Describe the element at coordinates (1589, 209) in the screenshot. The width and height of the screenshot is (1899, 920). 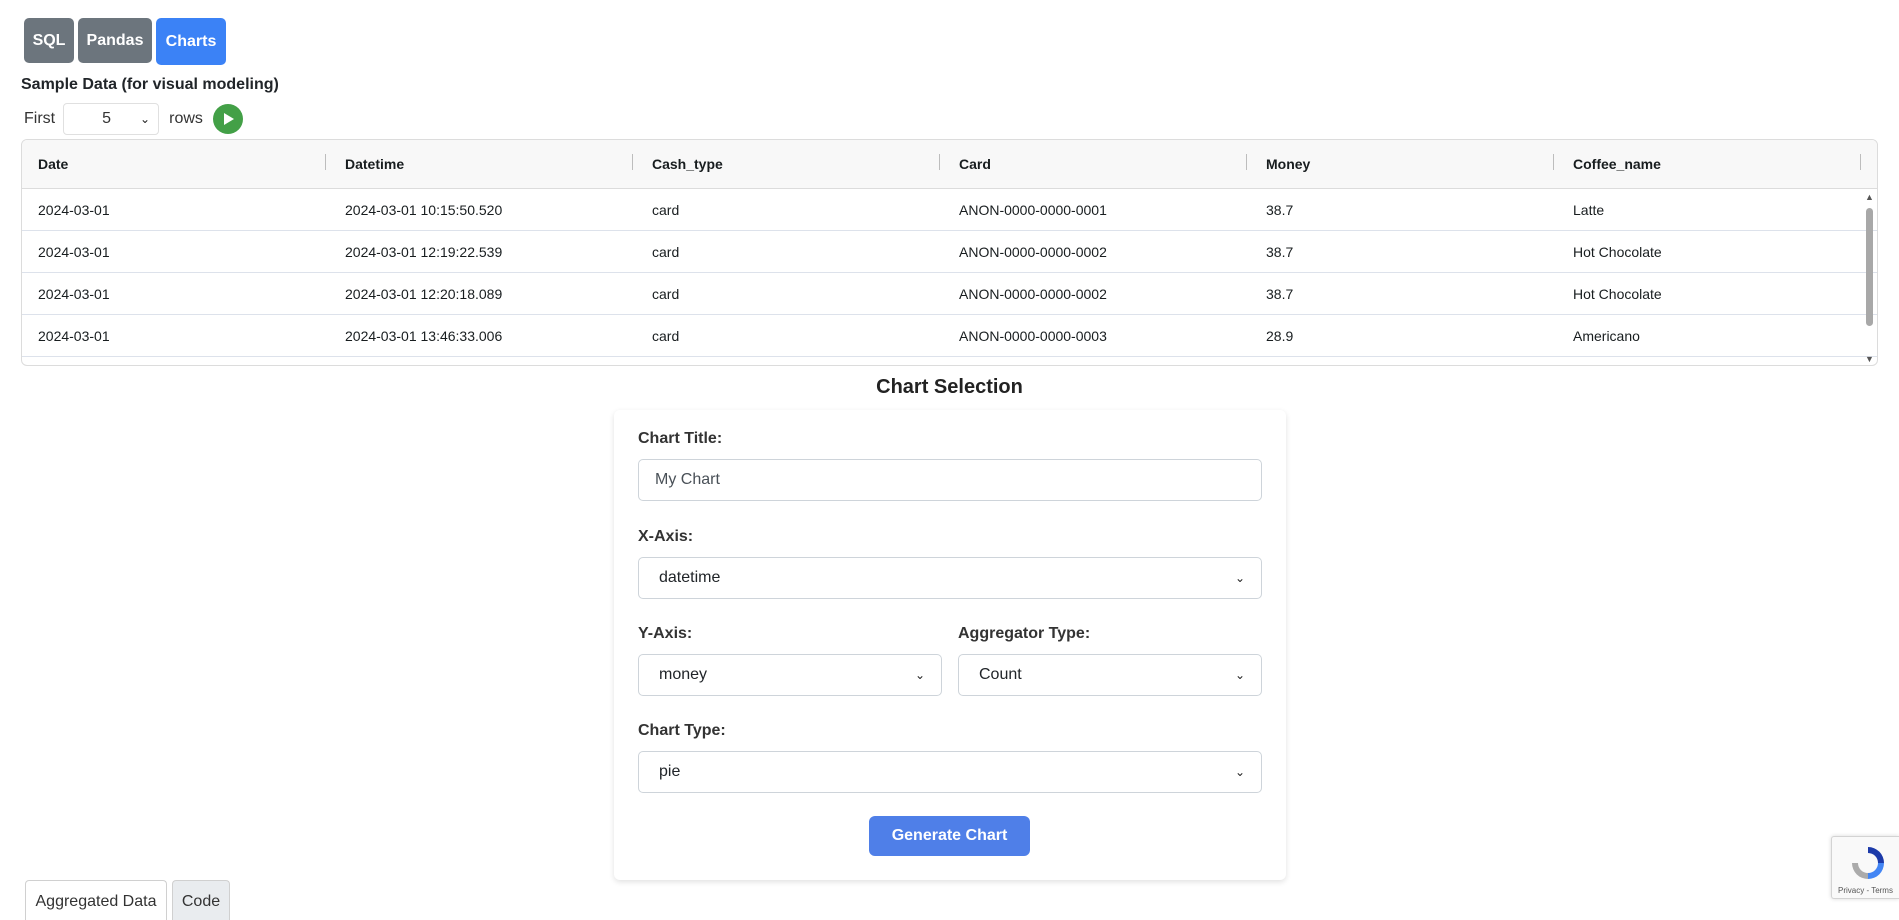
I see `table-cell: Latte` at that location.